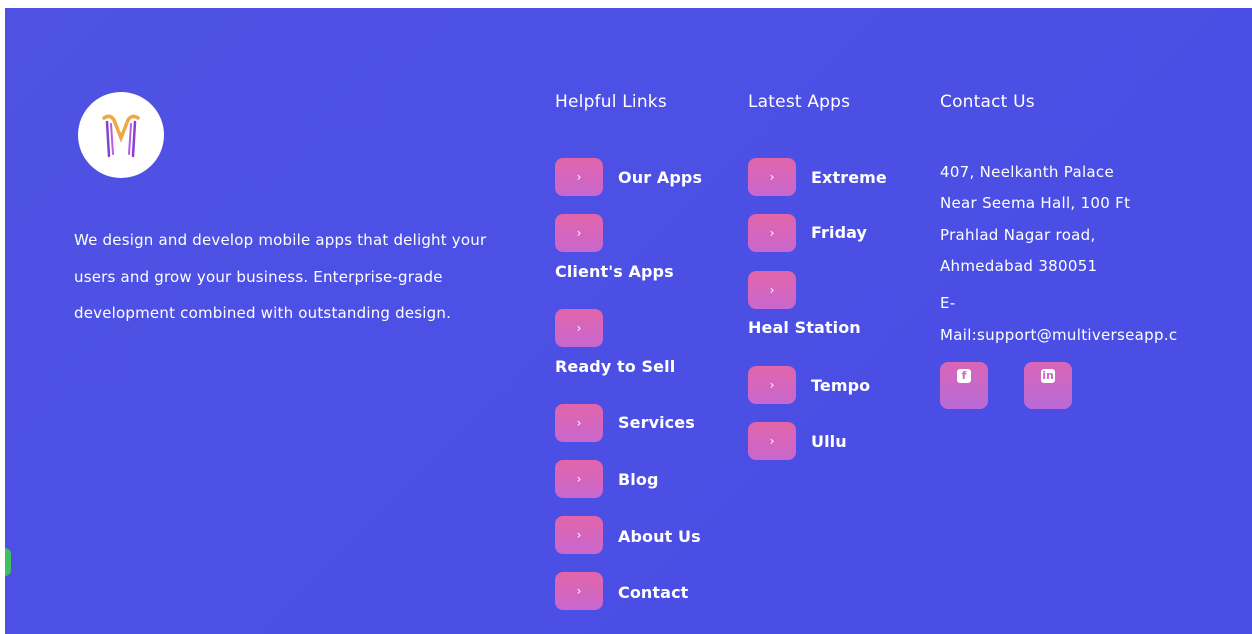 The image size is (1252, 634). What do you see at coordinates (614, 271) in the screenshot?
I see `link-label: Client's Apps` at bounding box center [614, 271].